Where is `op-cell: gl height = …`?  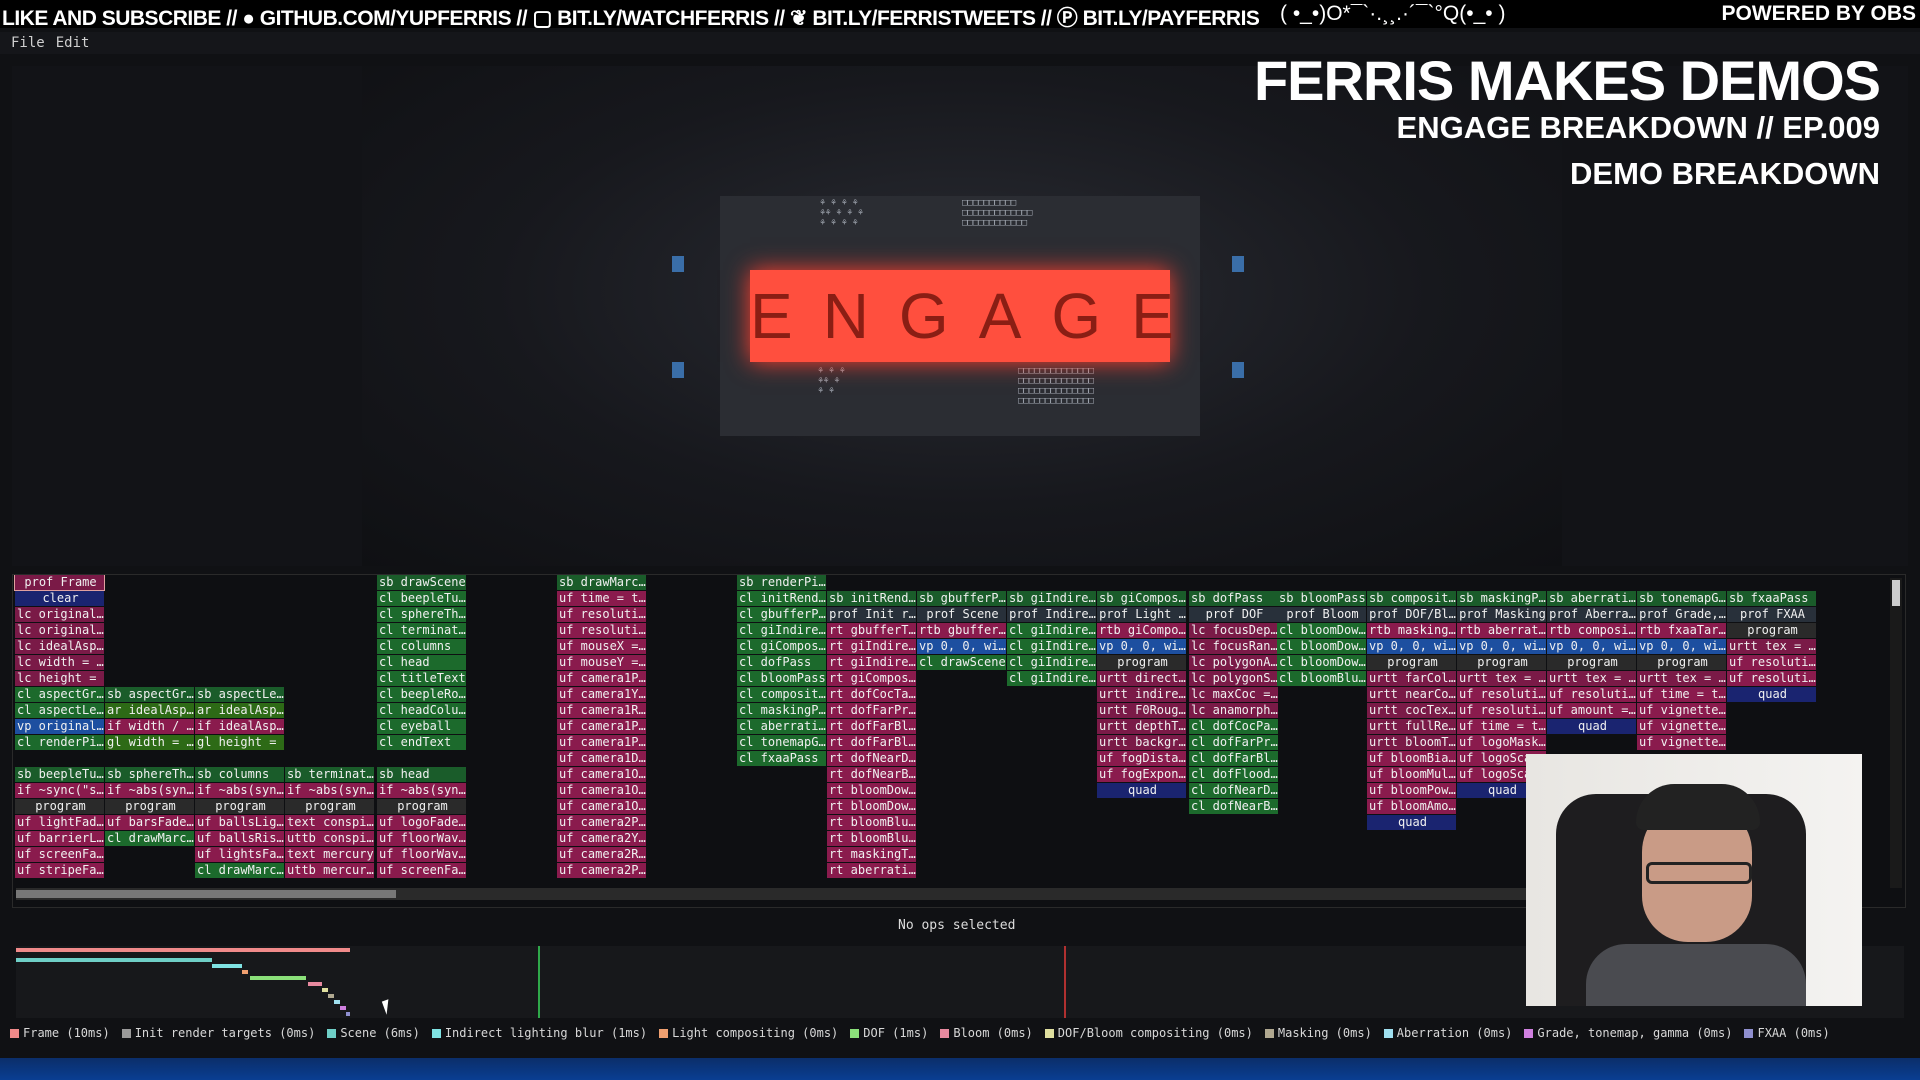
op-cell: gl height = … is located at coordinates (239, 742).